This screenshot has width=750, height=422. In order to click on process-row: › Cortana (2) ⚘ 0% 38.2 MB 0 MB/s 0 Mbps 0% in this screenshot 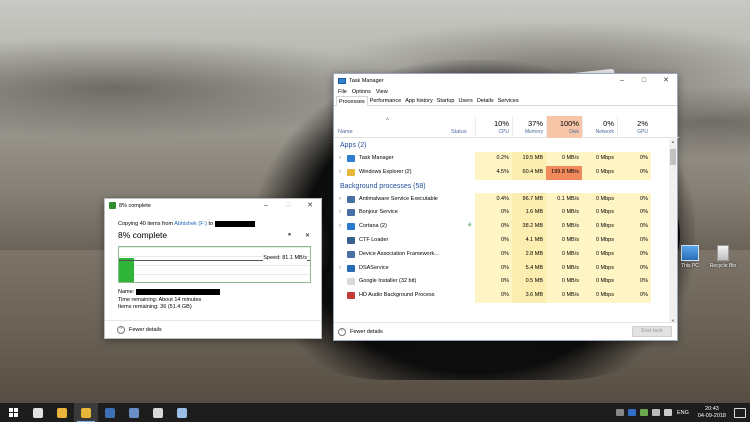, I will do `click(502, 227)`.